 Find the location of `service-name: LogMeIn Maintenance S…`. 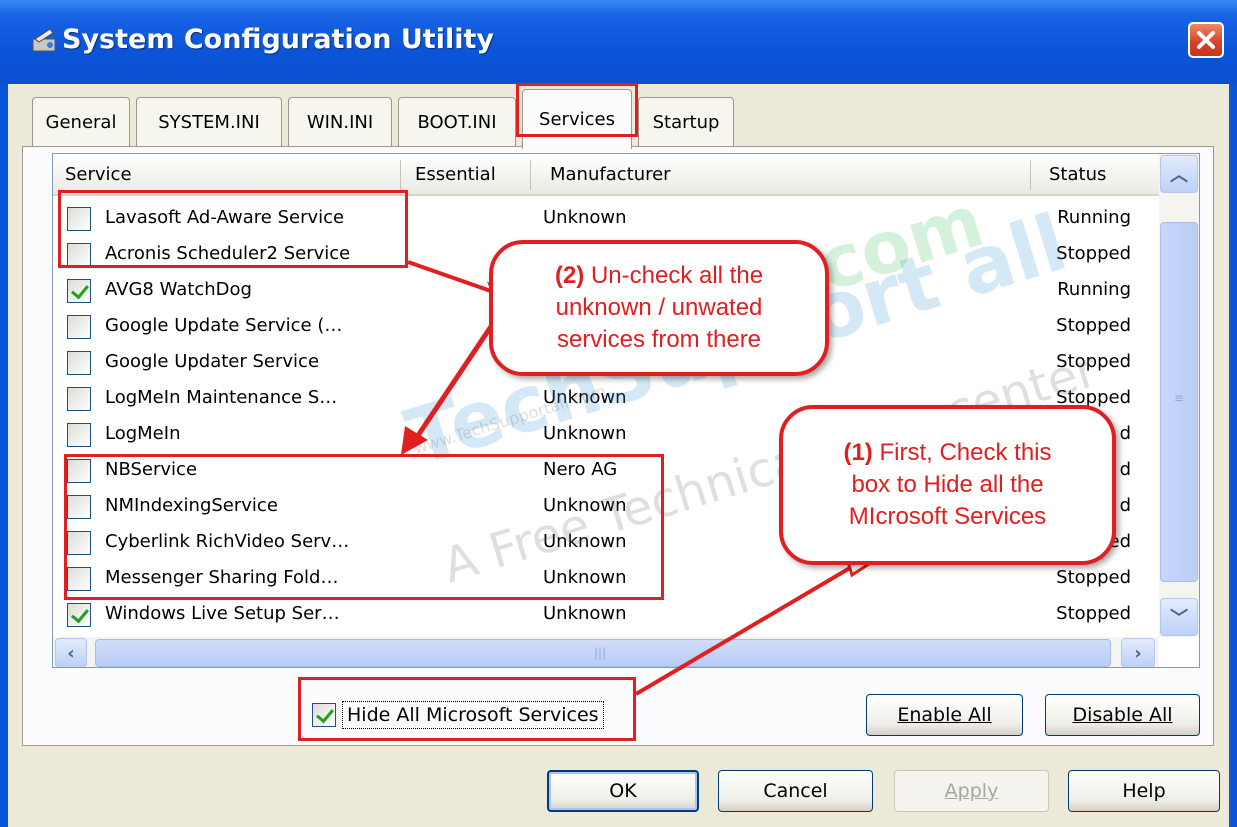

service-name: LogMeIn Maintenance S… is located at coordinates (221, 397).